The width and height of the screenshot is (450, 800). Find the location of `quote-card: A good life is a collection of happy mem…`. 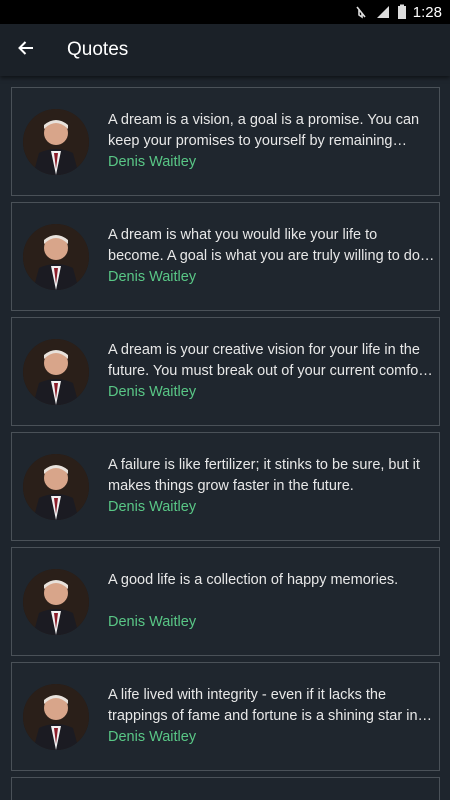

quote-card: A good life is a collection of happy mem… is located at coordinates (225, 601).